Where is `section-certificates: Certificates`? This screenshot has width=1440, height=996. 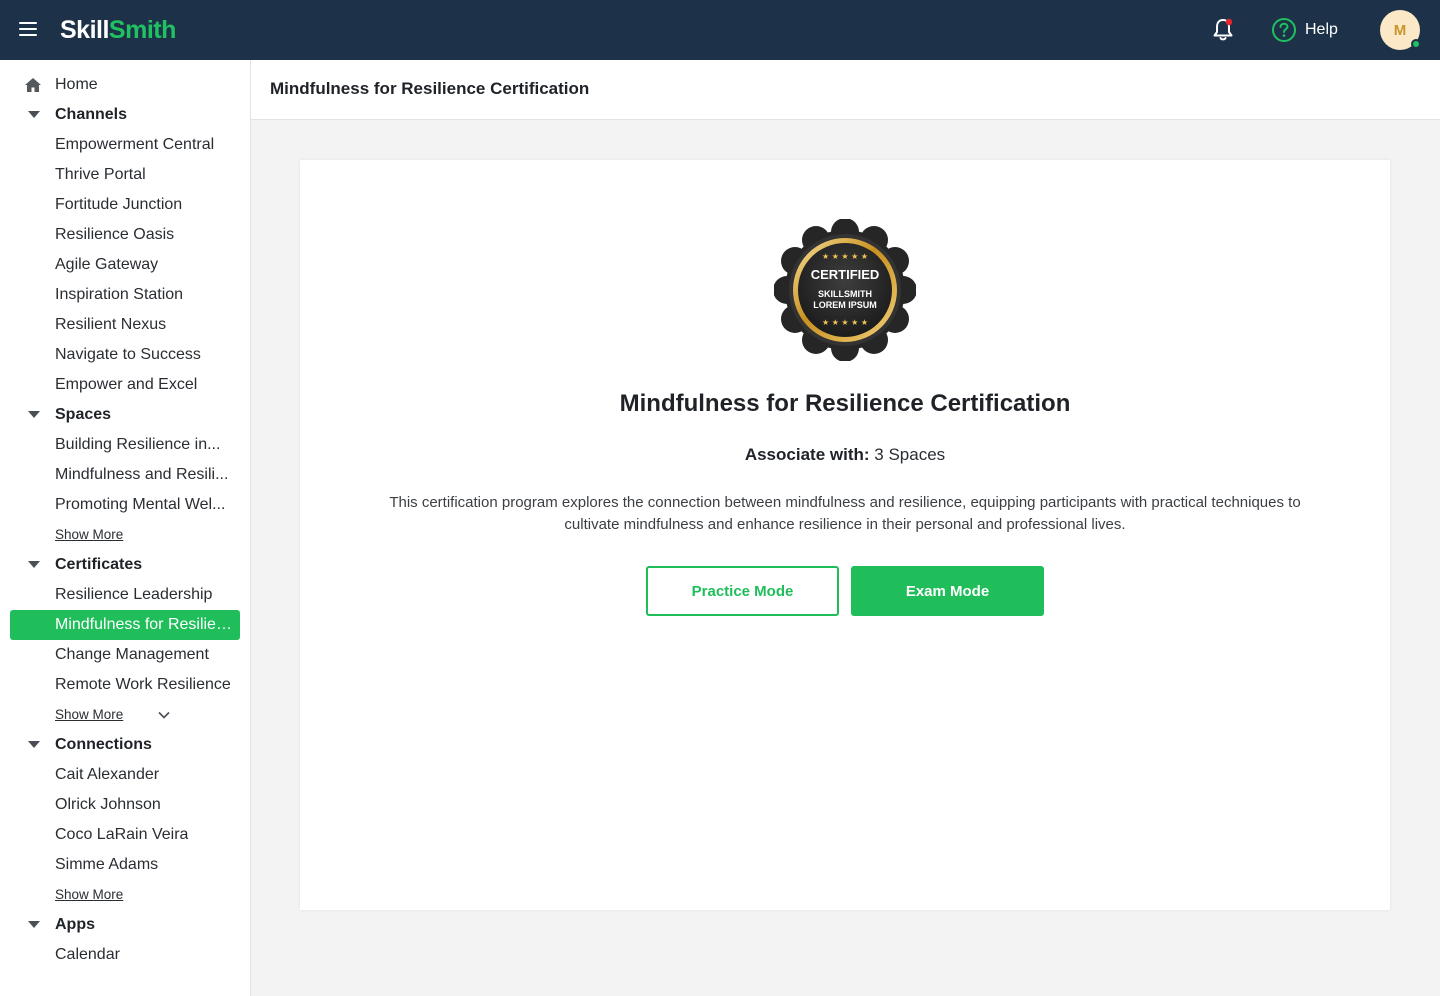
section-certificates: Certificates is located at coordinates (125, 565).